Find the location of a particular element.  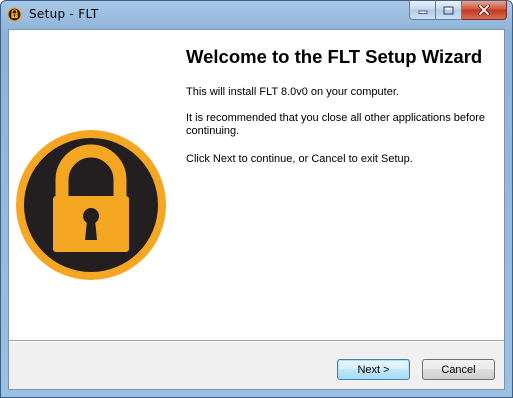

cancel-button-label: Cancel is located at coordinates (458, 369).